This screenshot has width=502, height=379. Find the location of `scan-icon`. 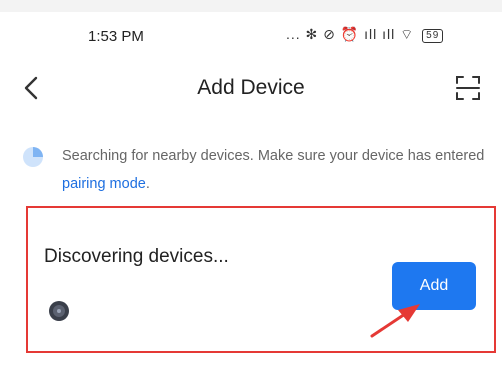

scan-icon is located at coordinates (468, 88).